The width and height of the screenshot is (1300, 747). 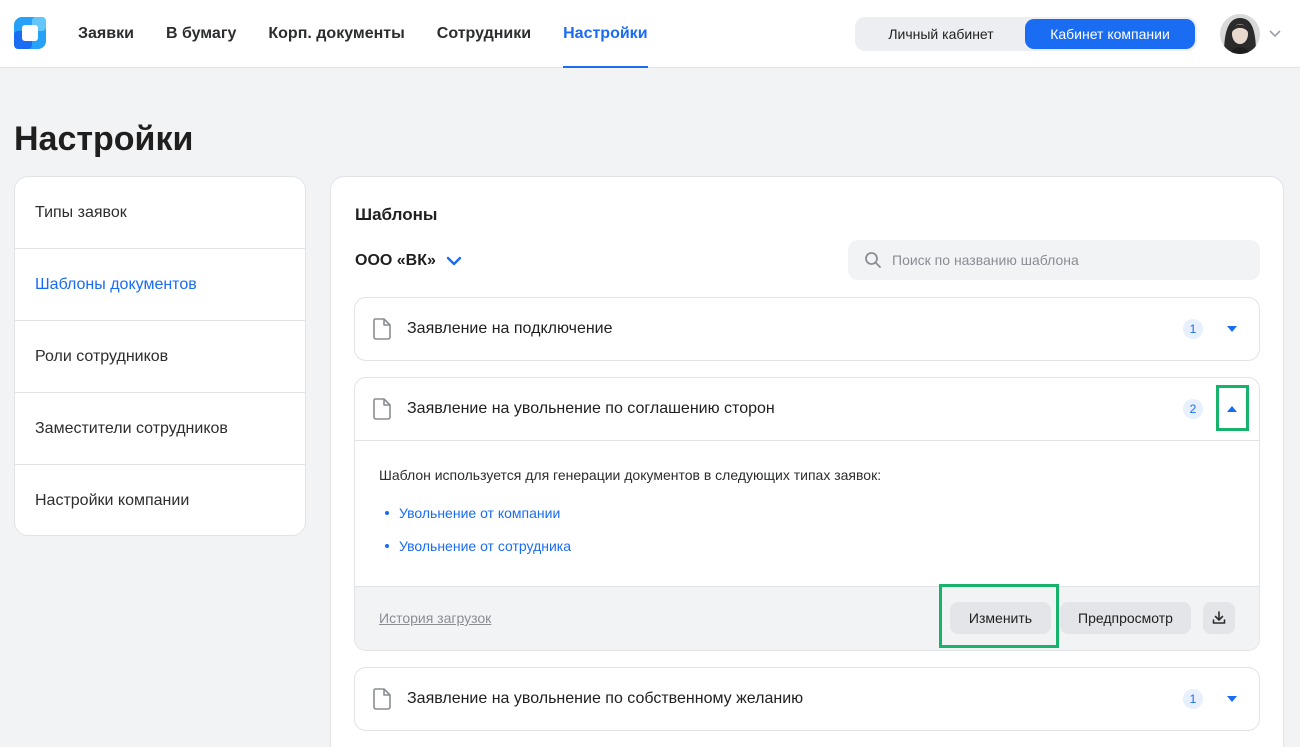 What do you see at coordinates (807, 618) in the screenshot?
I see `template-actions: История загрузок Изменить Предпросмотр` at bounding box center [807, 618].